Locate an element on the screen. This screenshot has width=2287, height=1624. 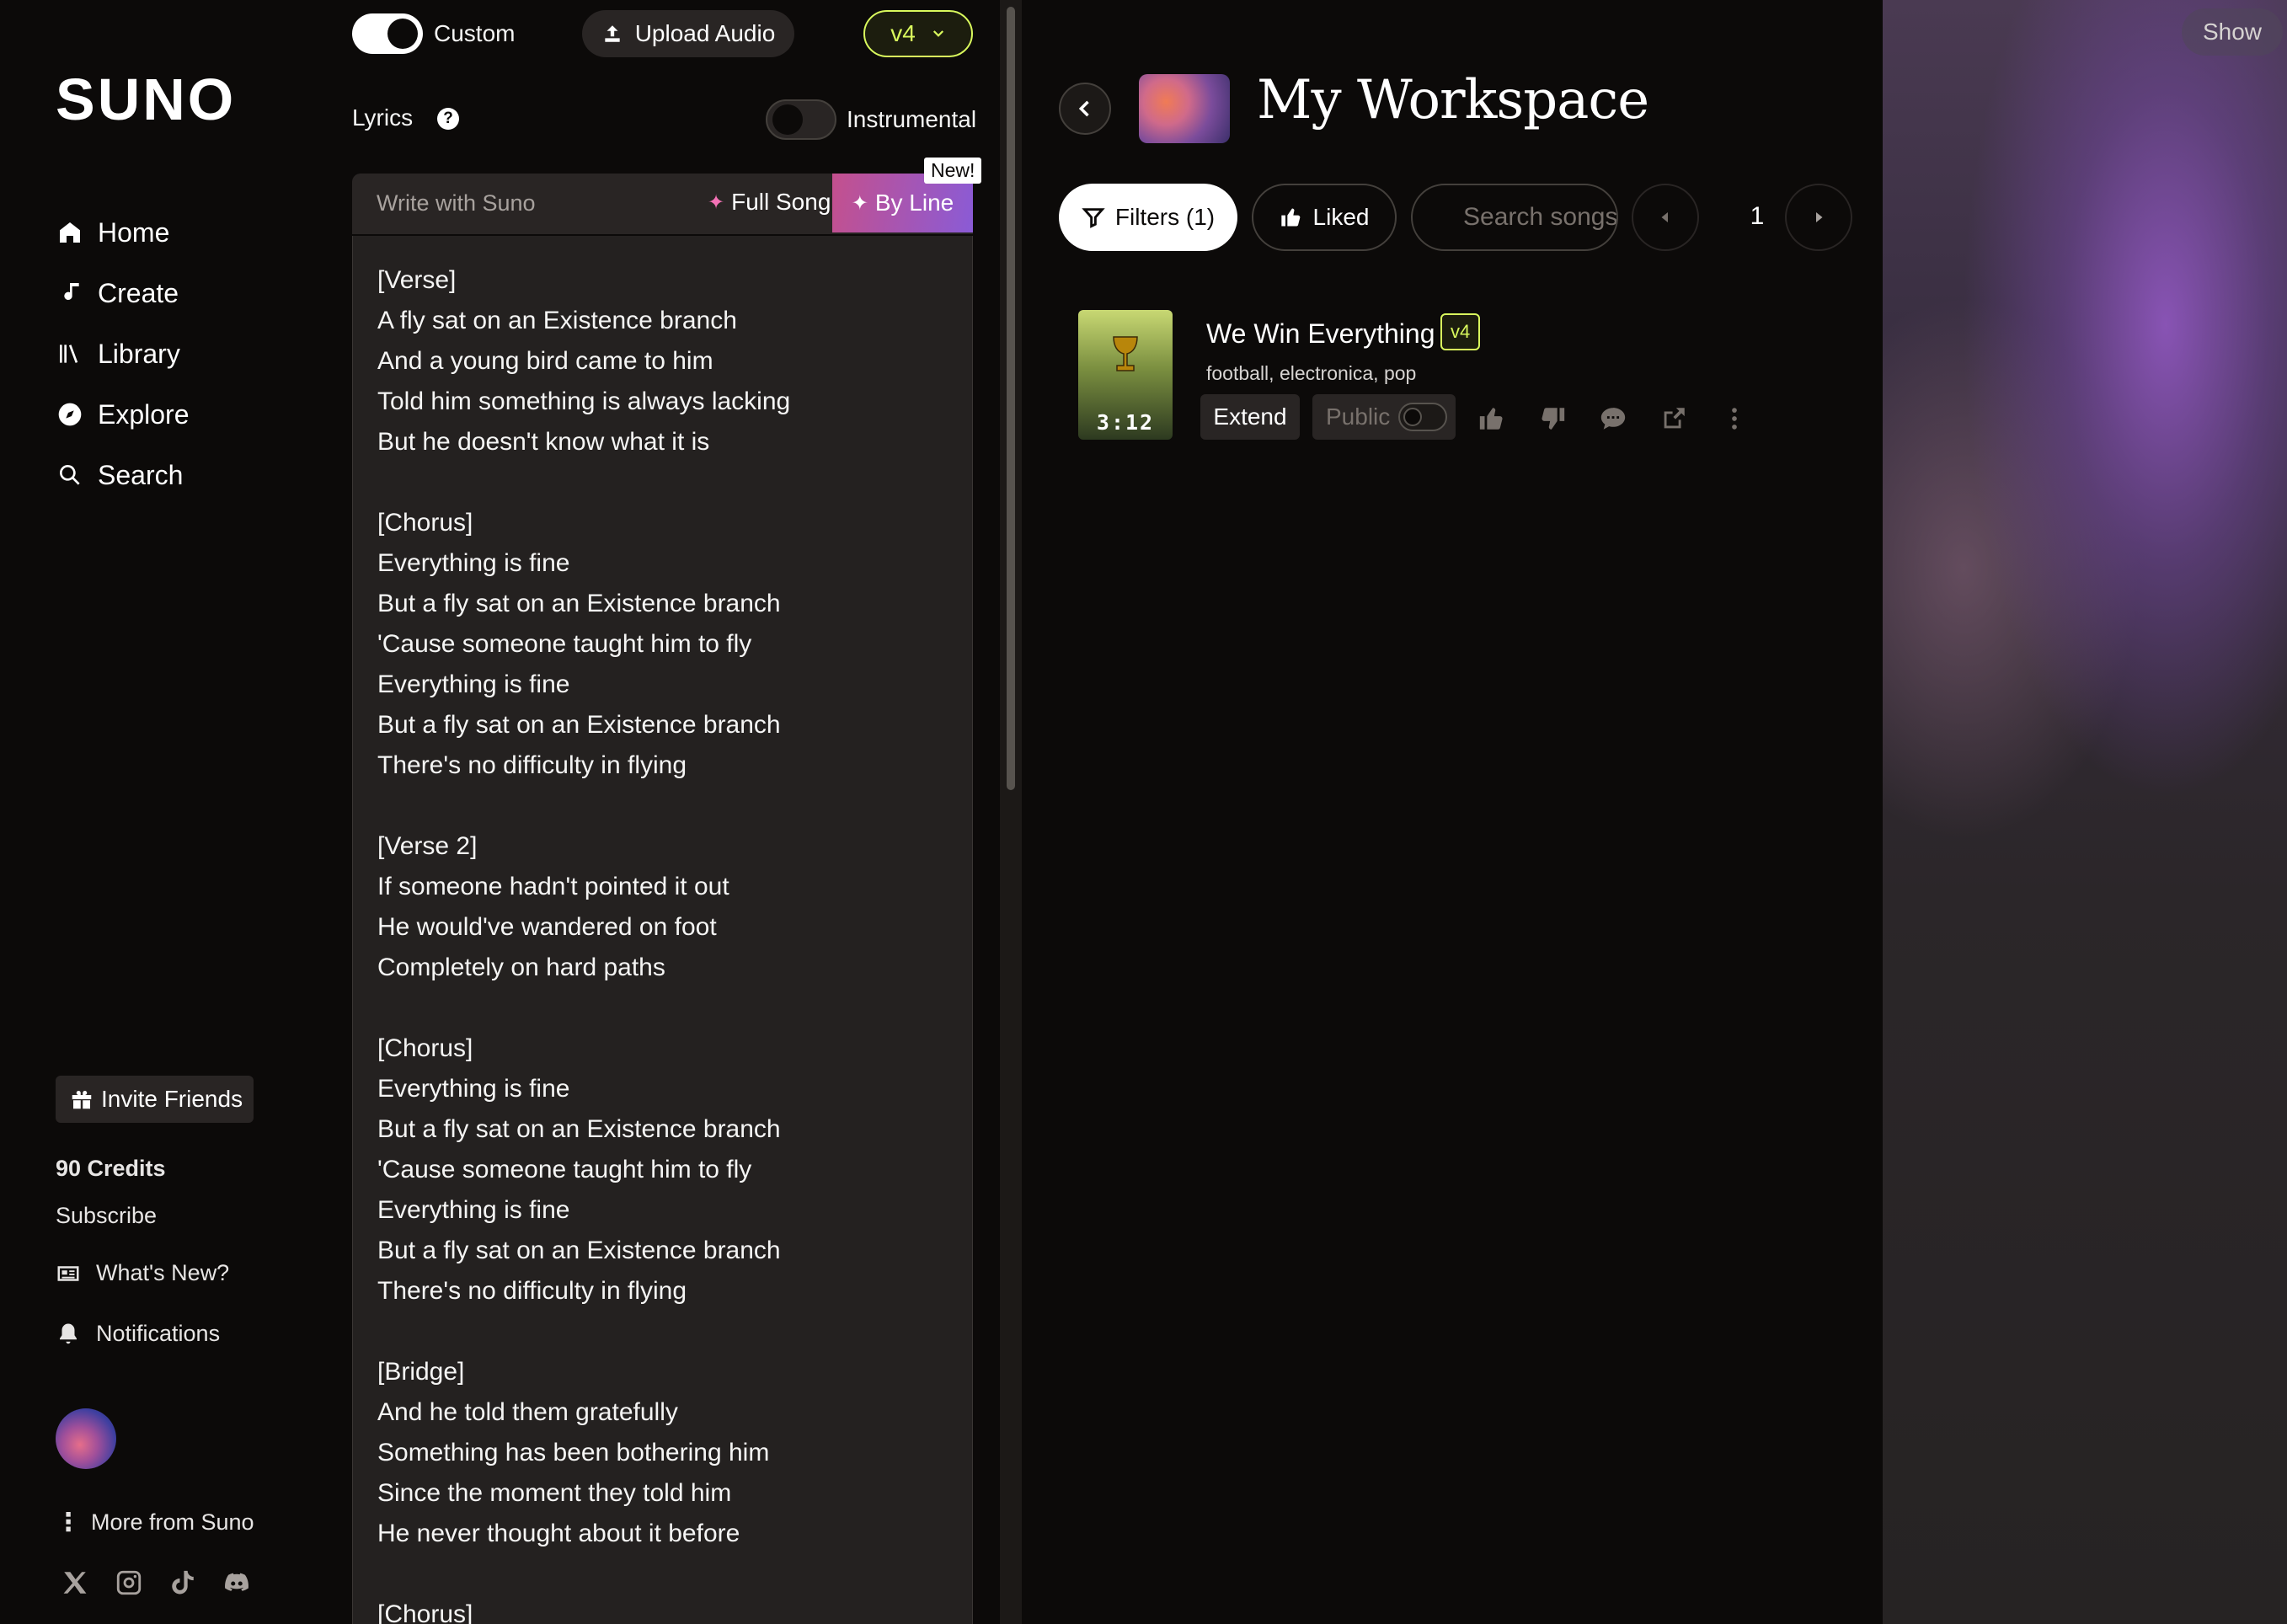
avatar is located at coordinates (86, 1438).